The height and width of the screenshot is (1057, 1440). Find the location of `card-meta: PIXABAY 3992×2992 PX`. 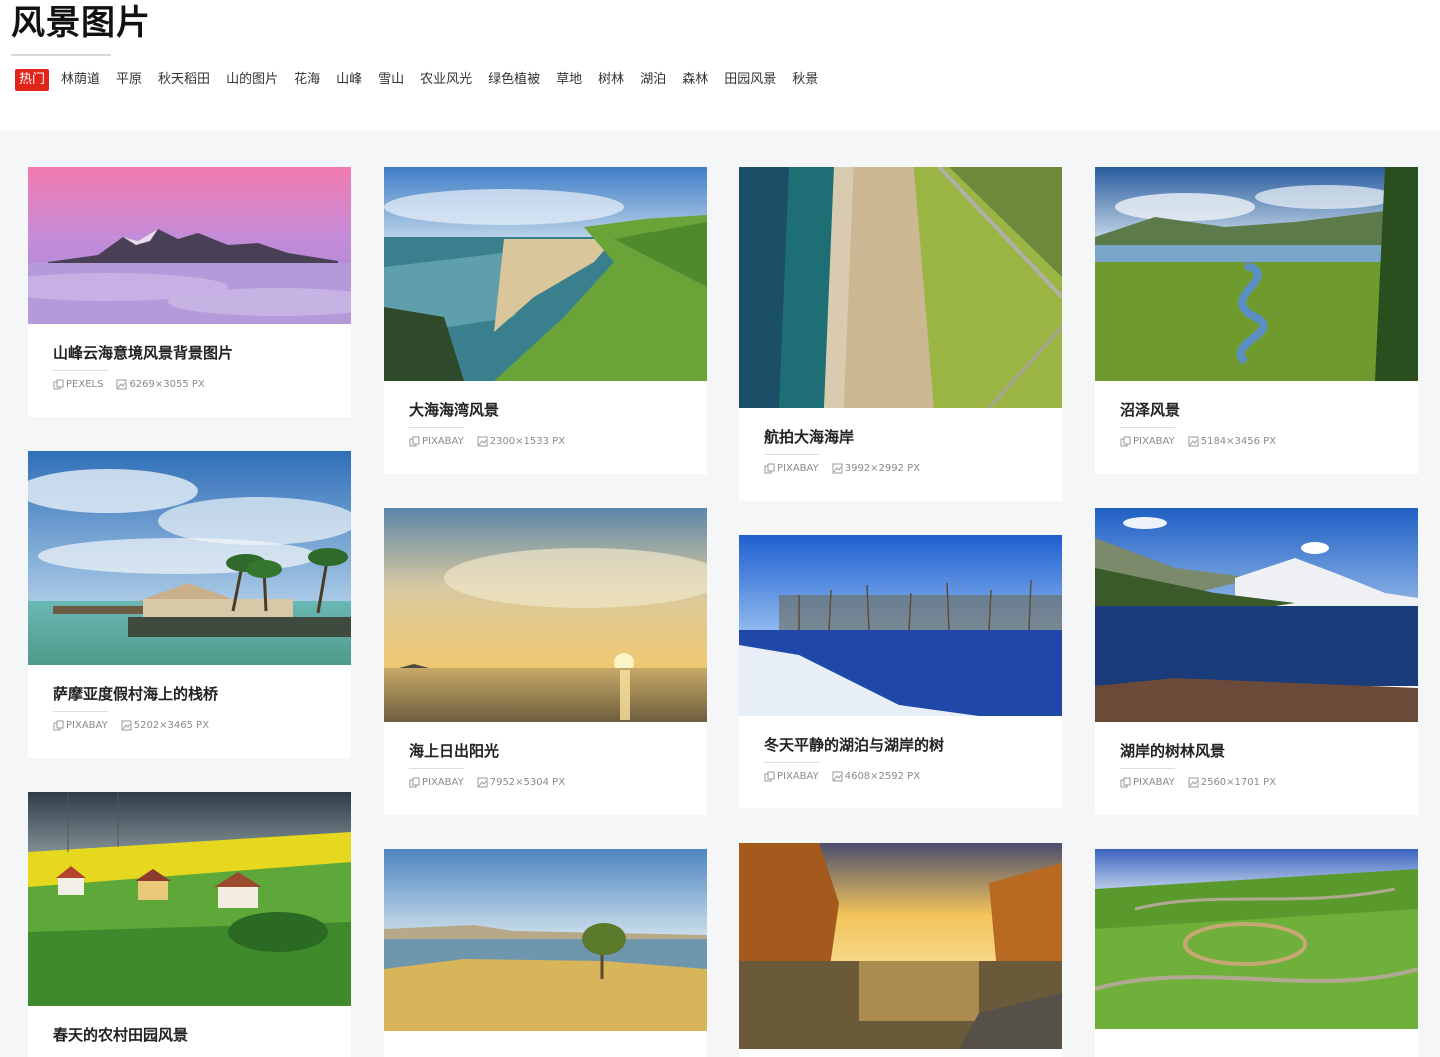

card-meta: PIXABAY 3992×2992 PX is located at coordinates (842, 468).